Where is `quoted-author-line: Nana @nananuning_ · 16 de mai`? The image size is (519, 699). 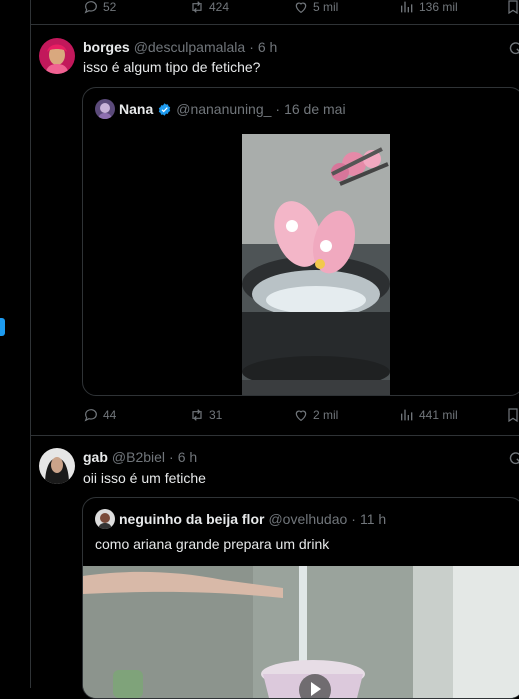 quoted-author-line: Nana @nananuning_ · 16 de mai is located at coordinates (220, 109).